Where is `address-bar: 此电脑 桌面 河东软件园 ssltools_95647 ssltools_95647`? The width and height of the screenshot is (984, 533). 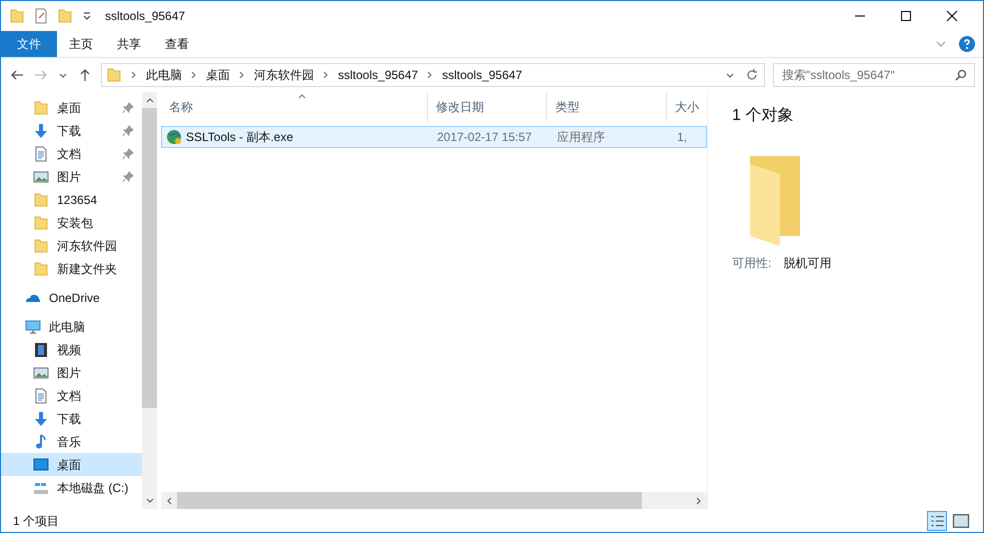
address-bar: 此电脑 桌面 河东软件园 ssltools_95647 ssltools_95647 is located at coordinates (433, 75).